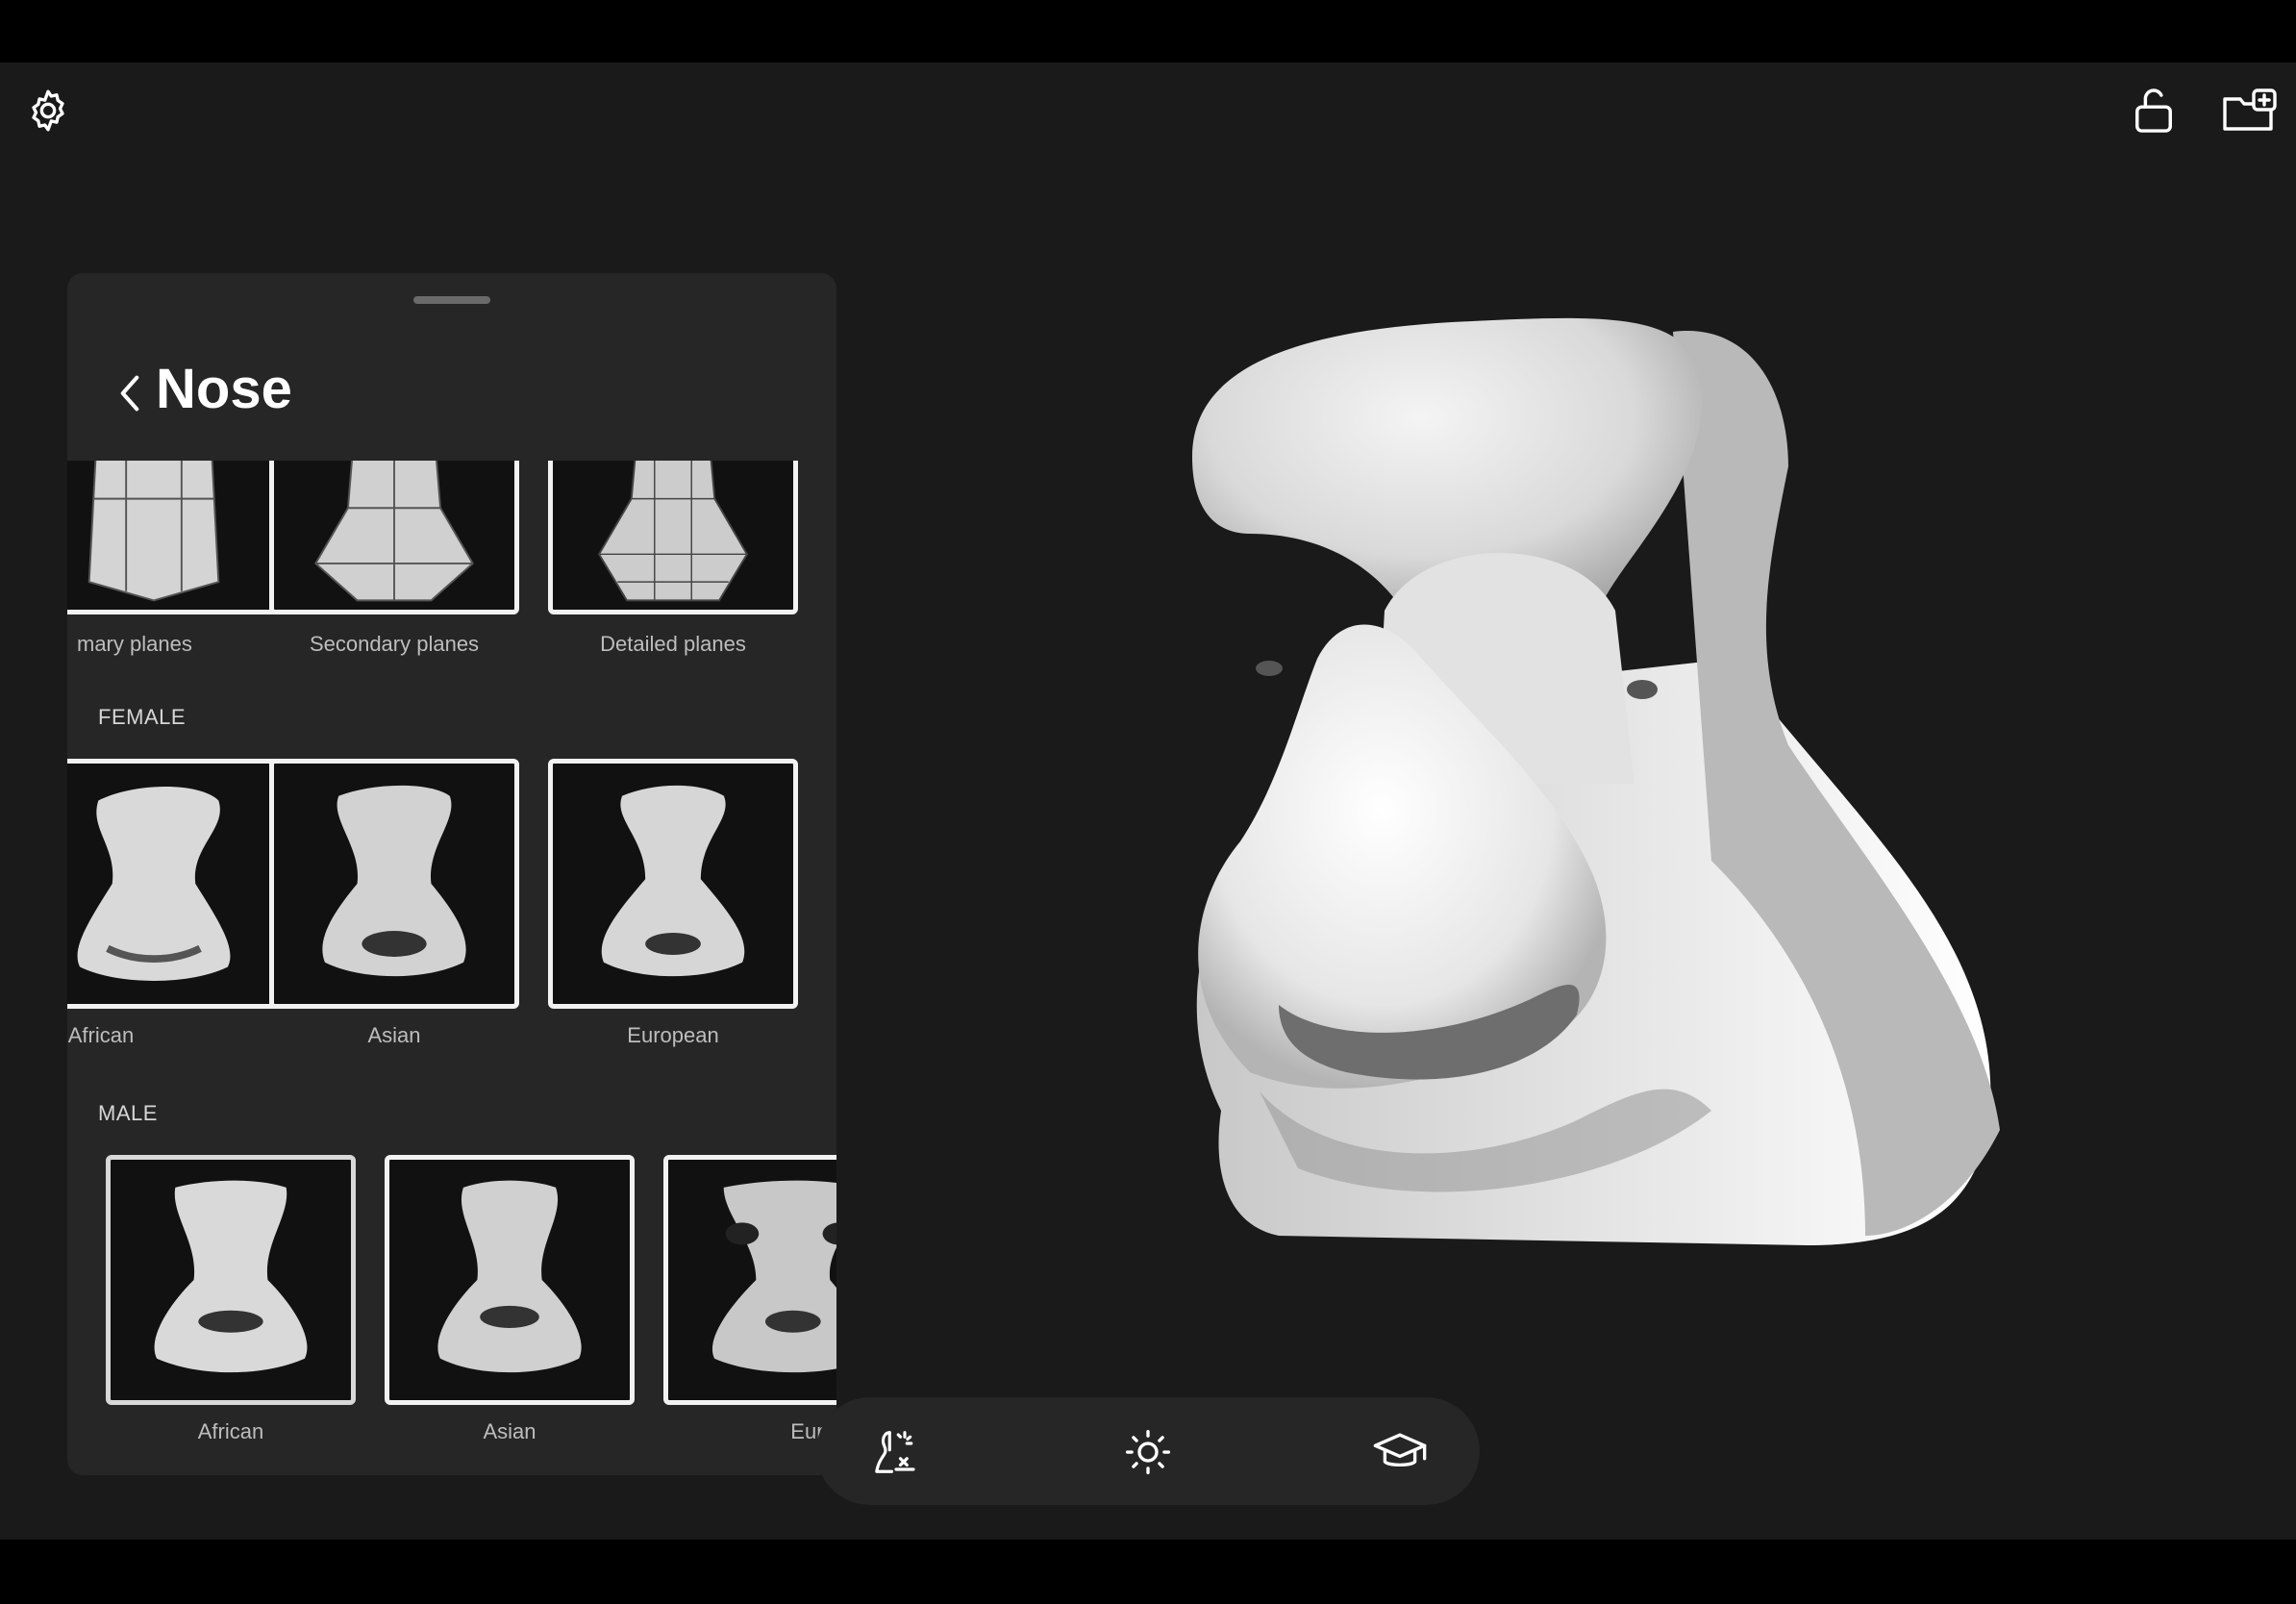 The image size is (2296, 1604). What do you see at coordinates (128, 1113) in the screenshot?
I see `section-label-male: MALE` at bounding box center [128, 1113].